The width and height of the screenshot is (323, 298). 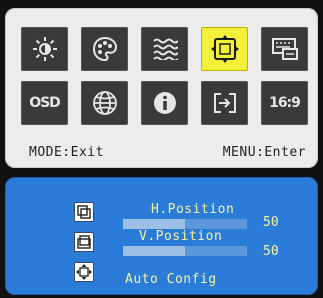 What do you see at coordinates (66, 152) in the screenshot?
I see `mode-exit-hint: MODE:Exit` at bounding box center [66, 152].